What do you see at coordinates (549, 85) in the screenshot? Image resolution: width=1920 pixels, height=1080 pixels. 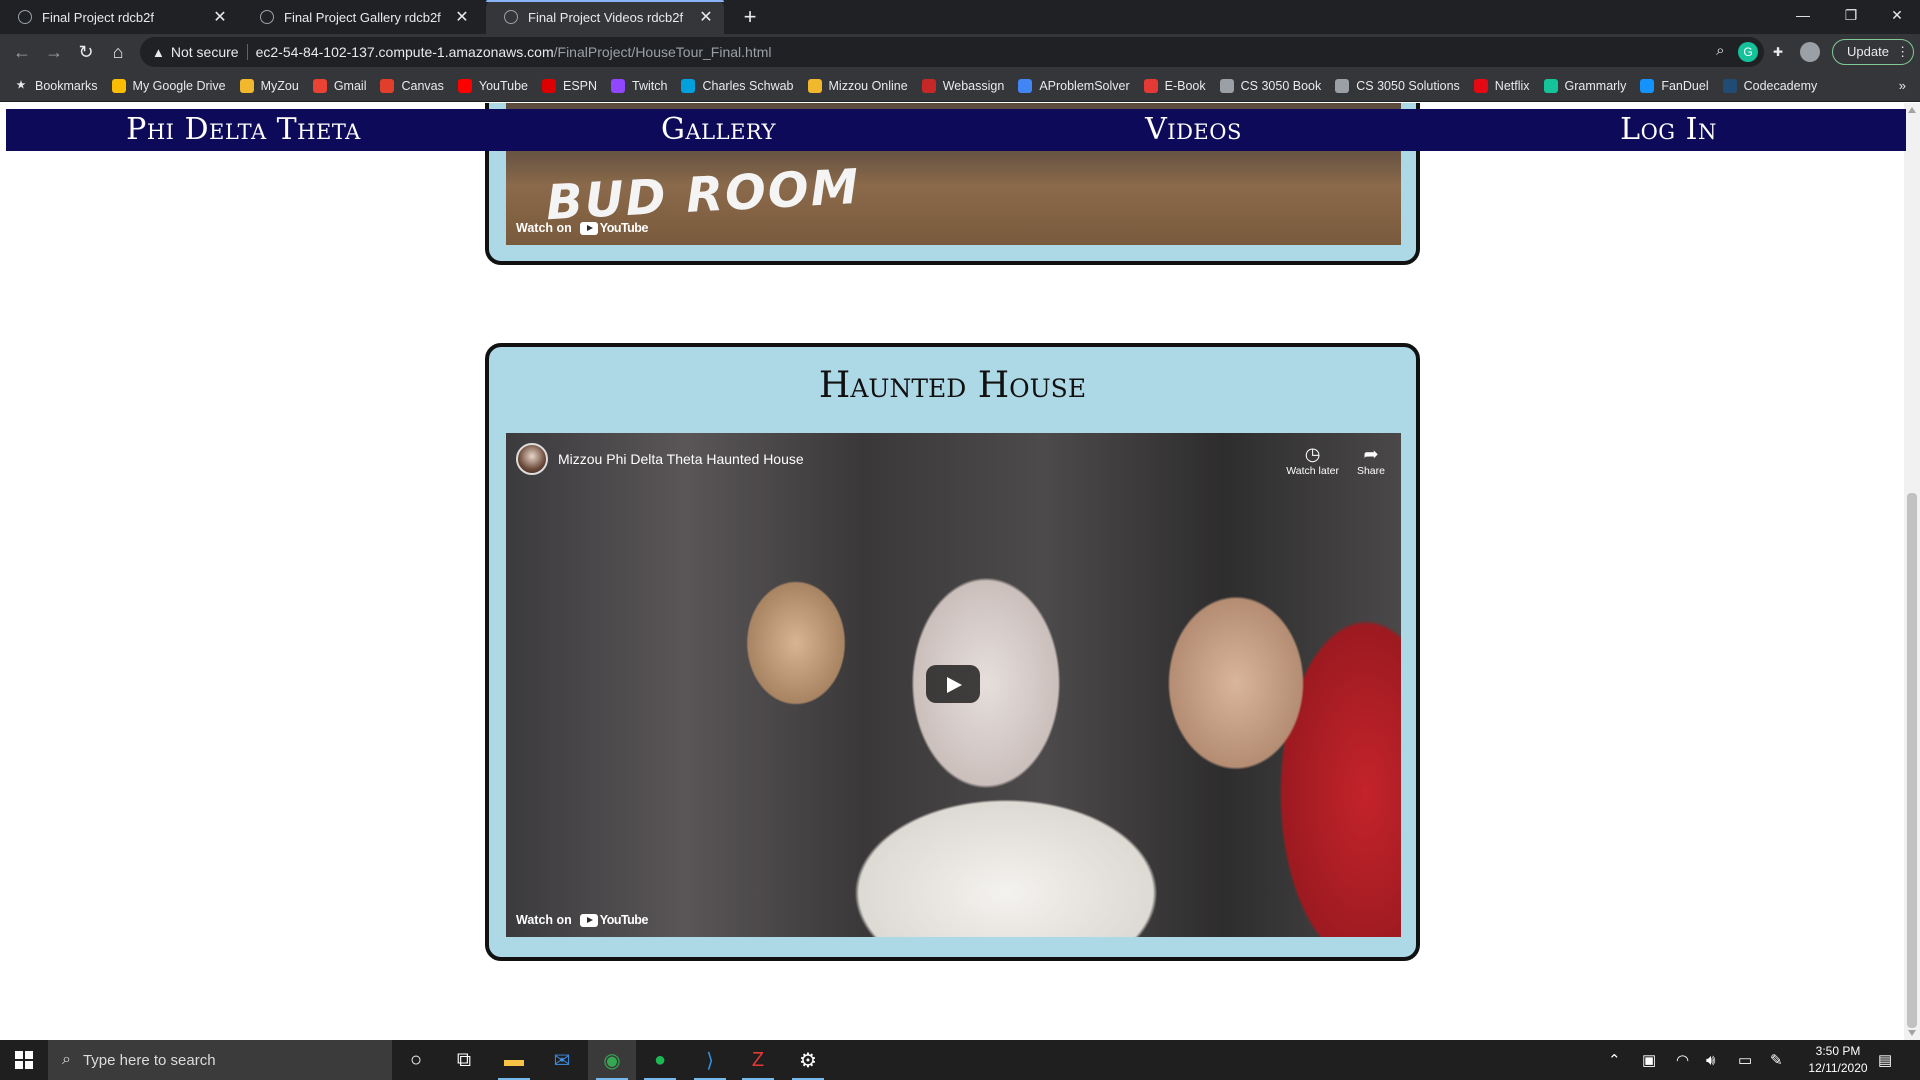 I see `espn-icon` at bounding box center [549, 85].